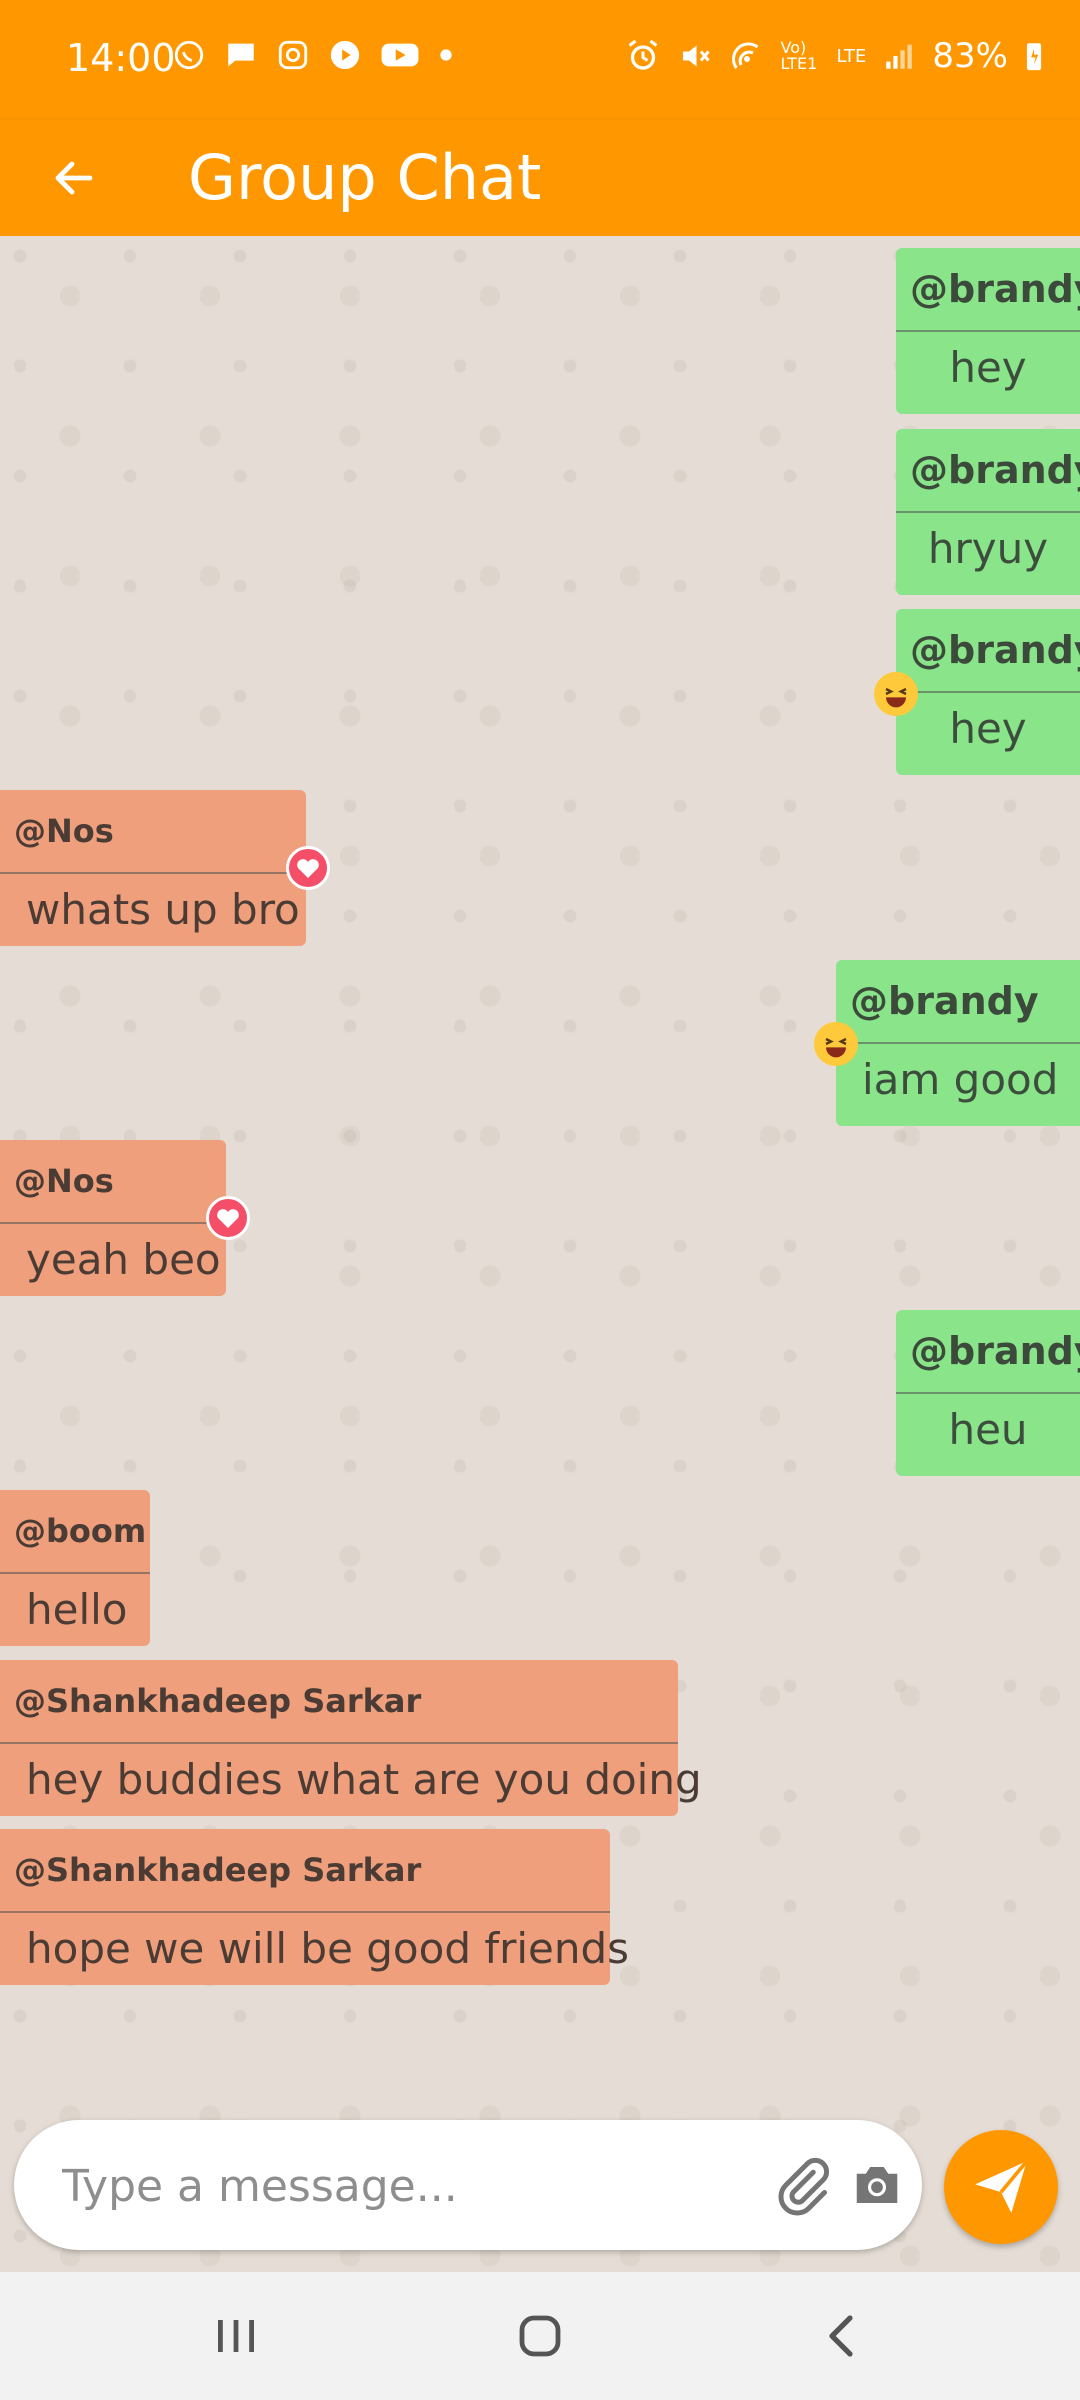  I want to click on notification-icons, so click(313, 55).